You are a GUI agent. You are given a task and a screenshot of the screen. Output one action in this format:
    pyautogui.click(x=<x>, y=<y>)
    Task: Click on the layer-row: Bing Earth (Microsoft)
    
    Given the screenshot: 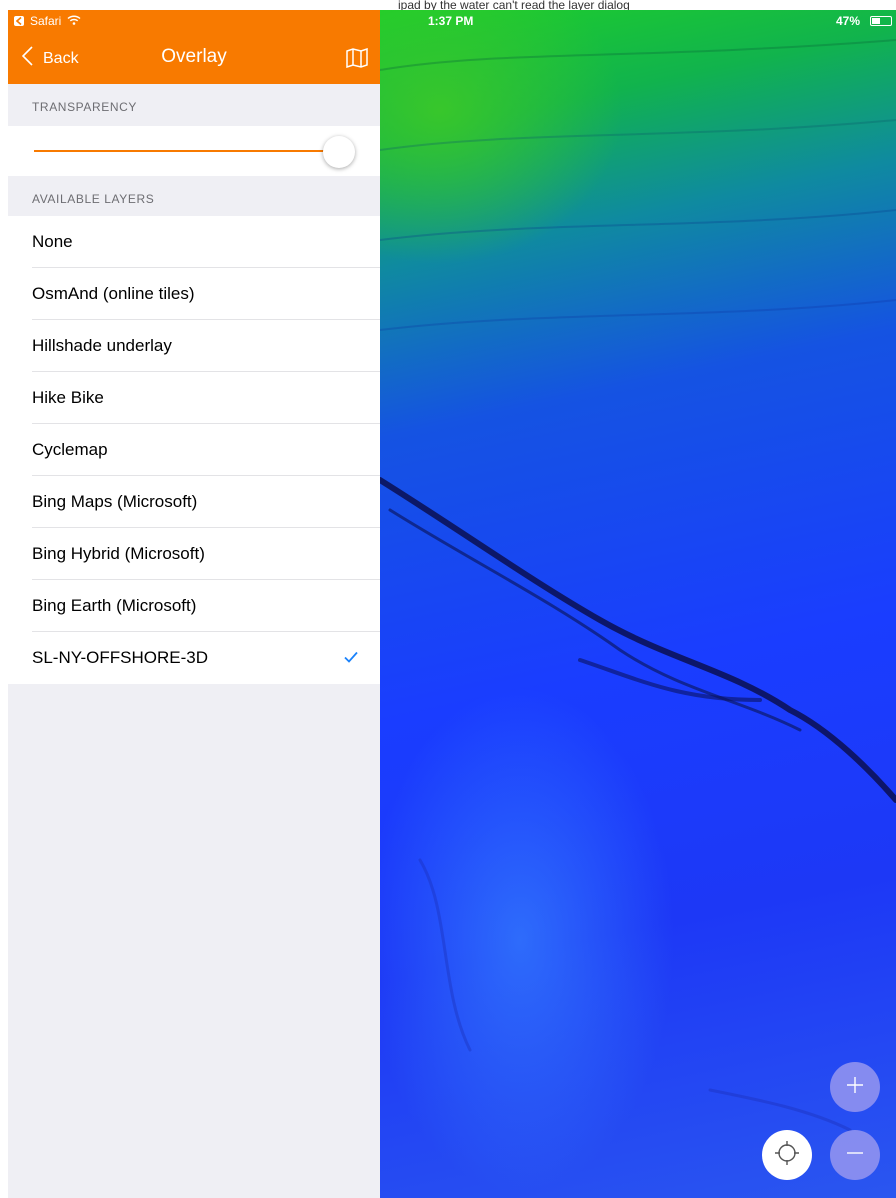 What is the action you would take?
    pyautogui.click(x=194, y=606)
    